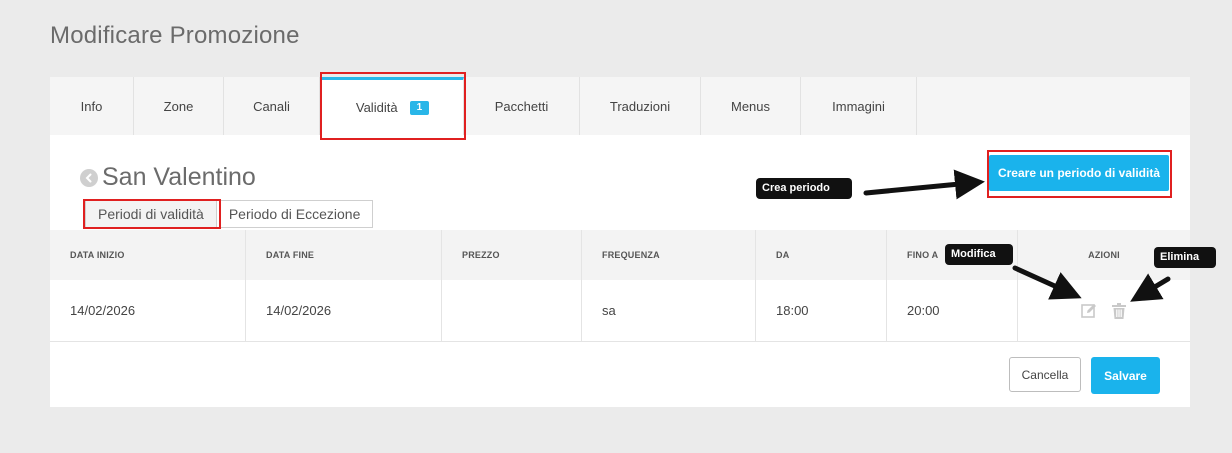 Image resolution: width=1232 pixels, height=453 pixels. I want to click on tab-traduzioni: Traduzioni, so click(640, 106).